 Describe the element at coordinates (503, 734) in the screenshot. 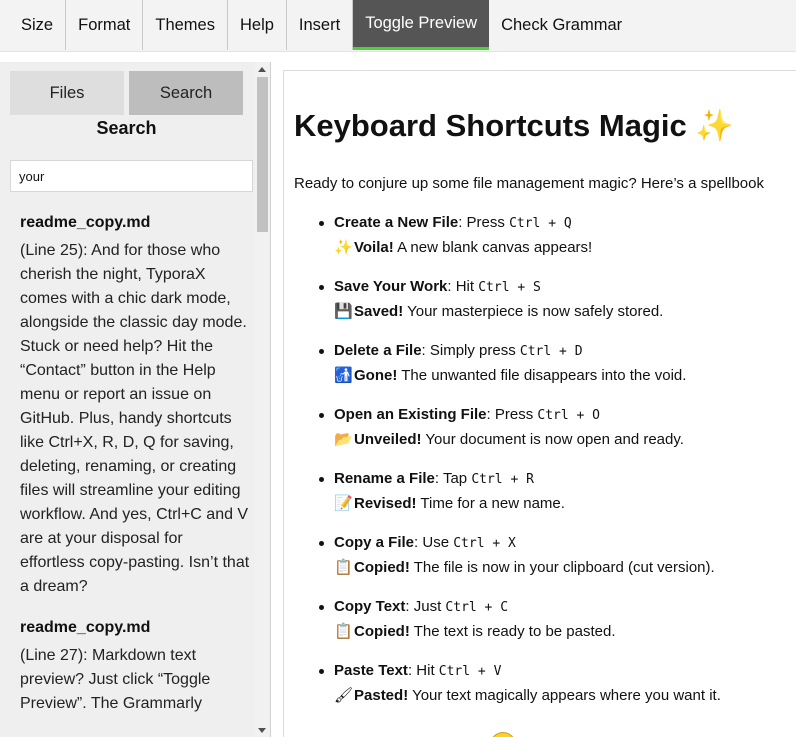

I see `smiley-icon` at that location.